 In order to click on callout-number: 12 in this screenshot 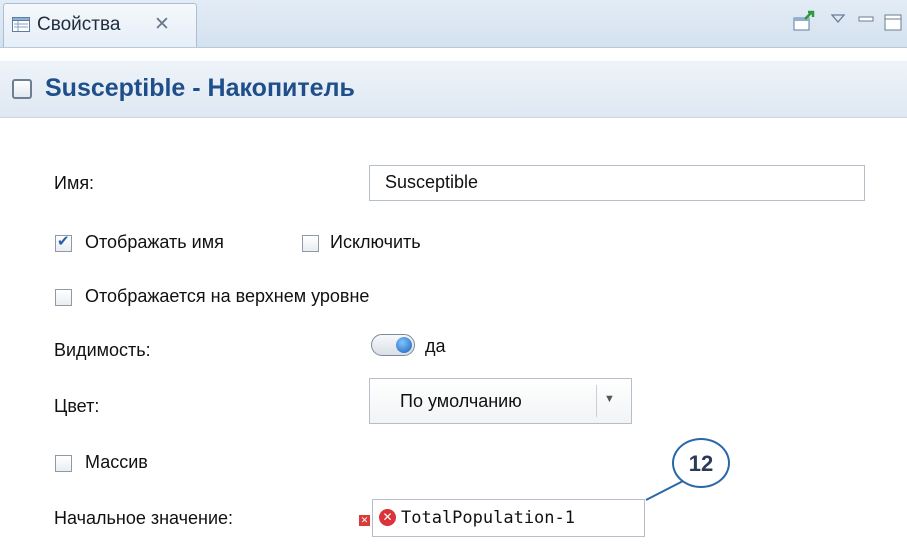, I will do `click(701, 463)`.